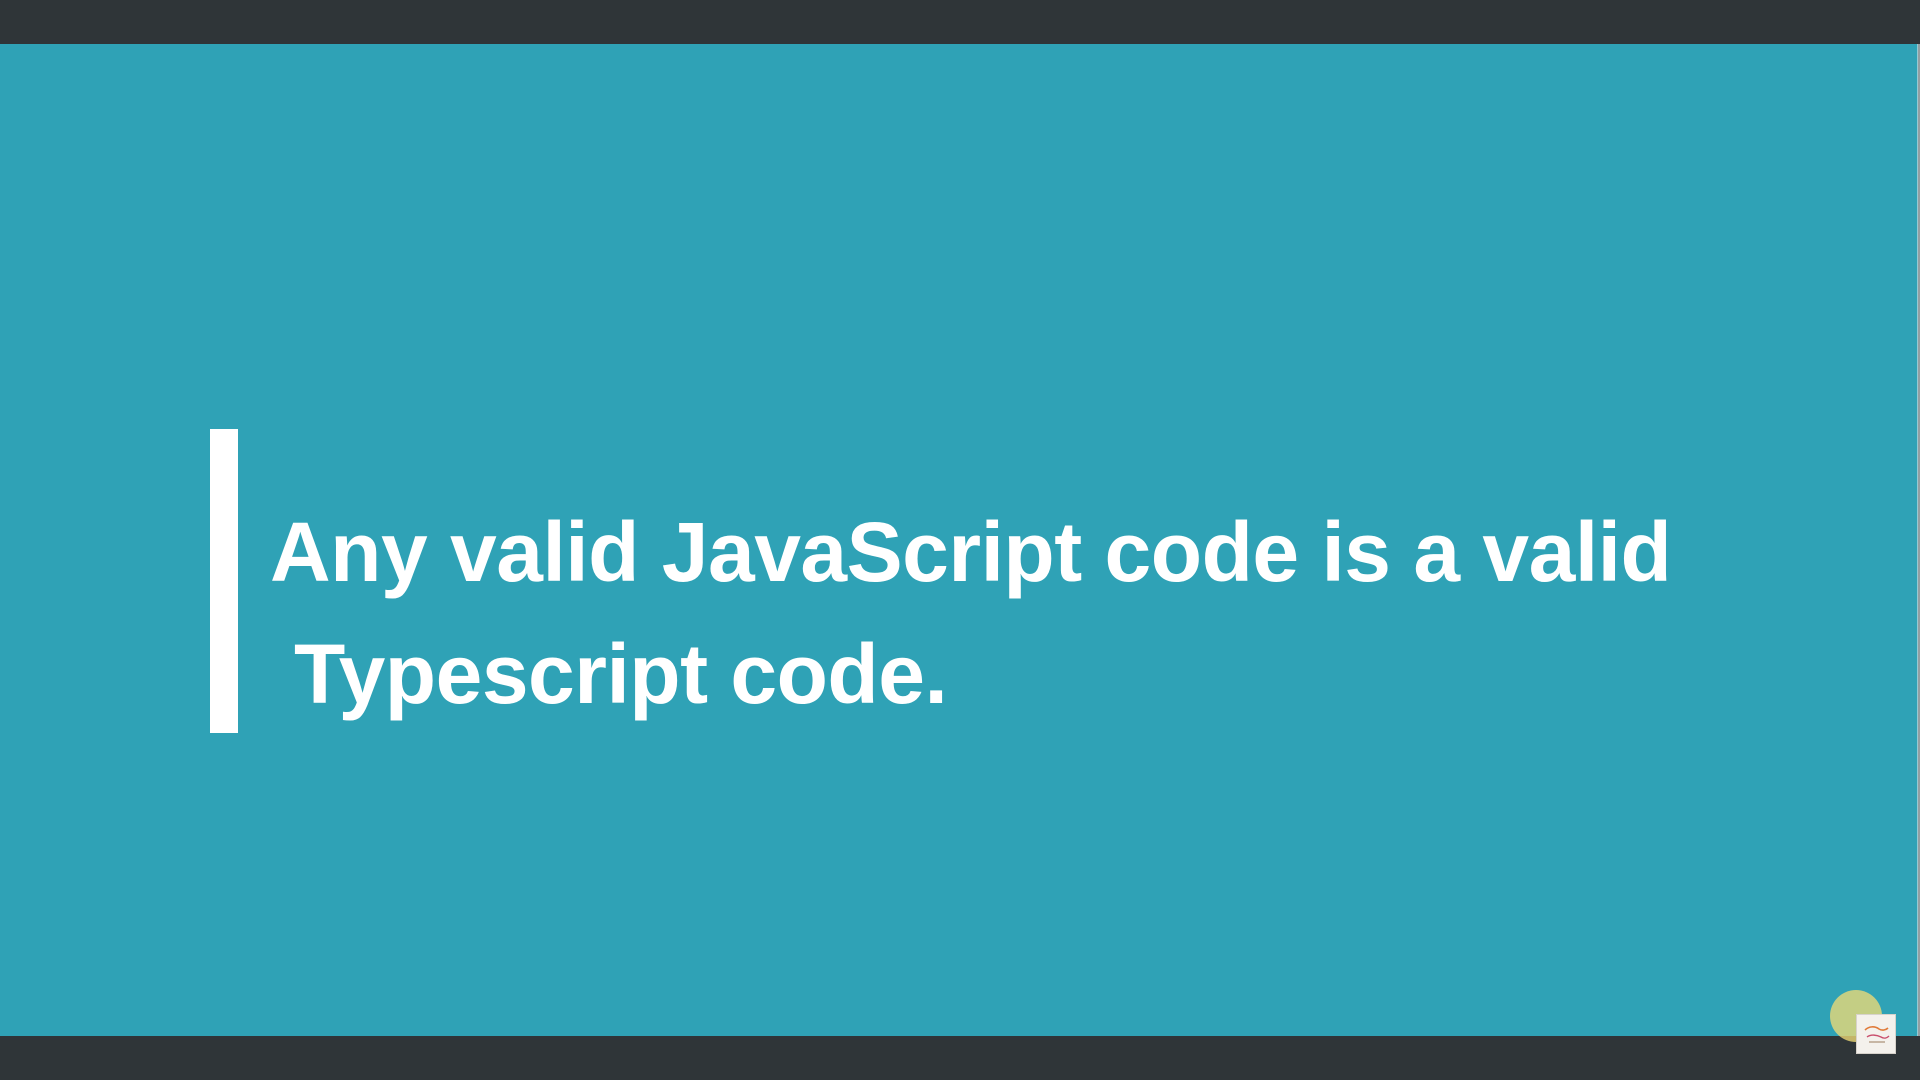  What do you see at coordinates (224, 581) in the screenshot?
I see `quote-bar` at bounding box center [224, 581].